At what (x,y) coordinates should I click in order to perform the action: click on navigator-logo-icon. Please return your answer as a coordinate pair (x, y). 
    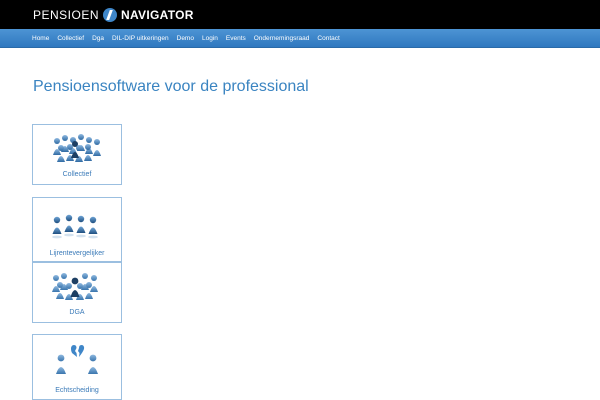
    Looking at the image, I should click on (110, 15).